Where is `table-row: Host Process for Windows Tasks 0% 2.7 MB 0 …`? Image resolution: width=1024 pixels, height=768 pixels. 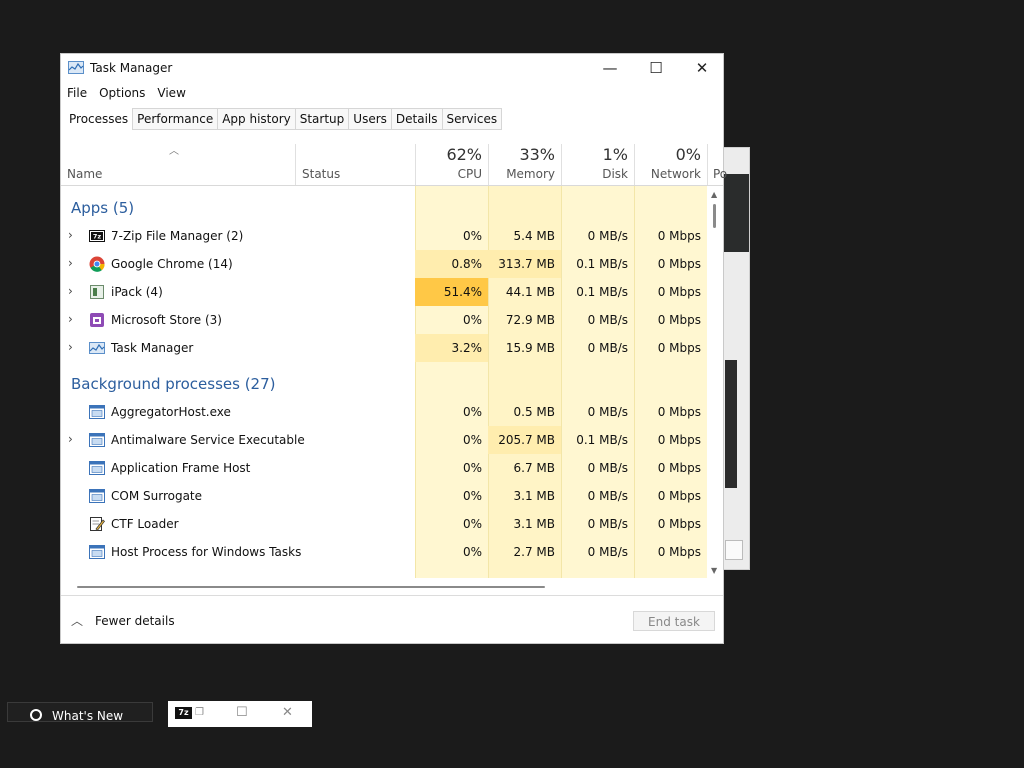
table-row: Host Process for Windows Tasks 0% 2.7 MB 0 … is located at coordinates (384, 552).